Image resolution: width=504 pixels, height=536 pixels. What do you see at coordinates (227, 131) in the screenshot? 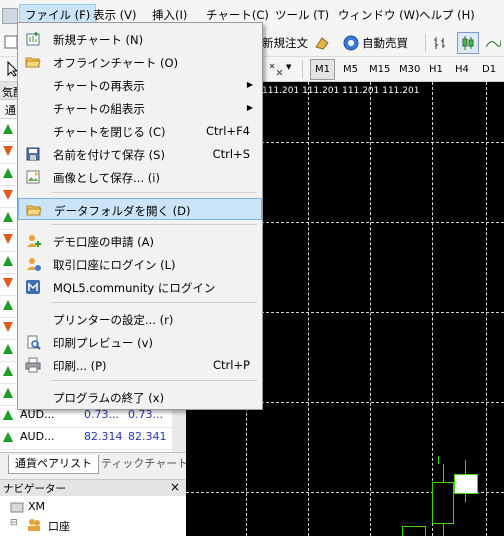
I see `menu-item-shortcut: Ctrl+F4` at bounding box center [227, 131].